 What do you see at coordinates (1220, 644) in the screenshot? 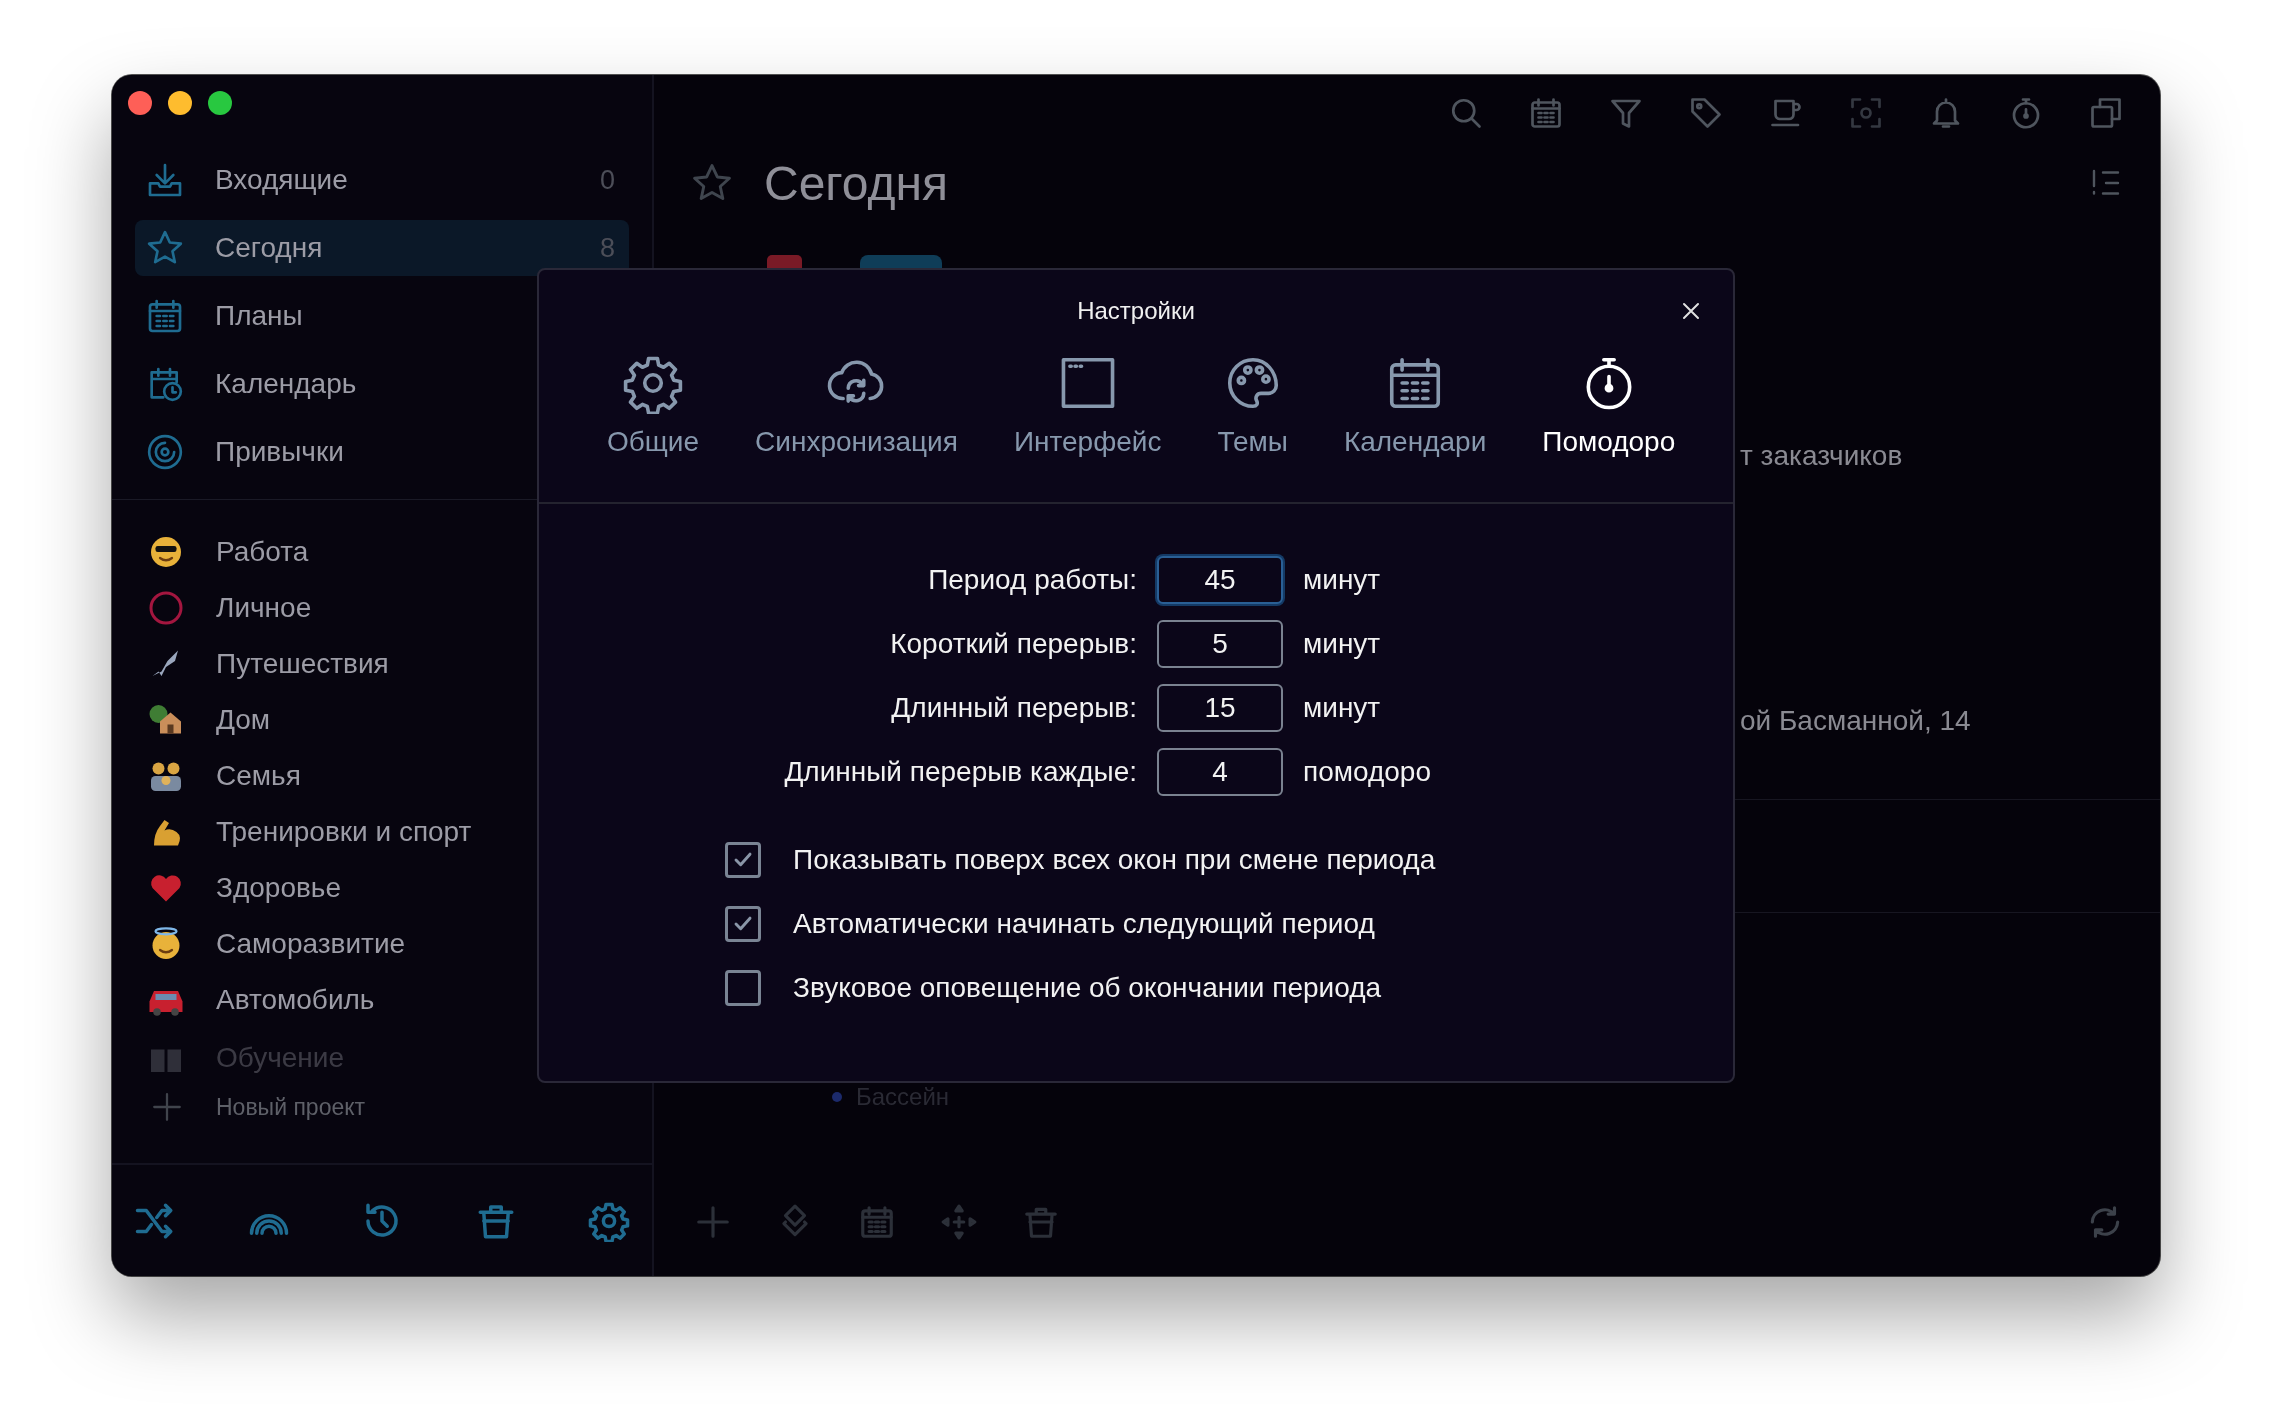
I see `number-field: 5` at bounding box center [1220, 644].